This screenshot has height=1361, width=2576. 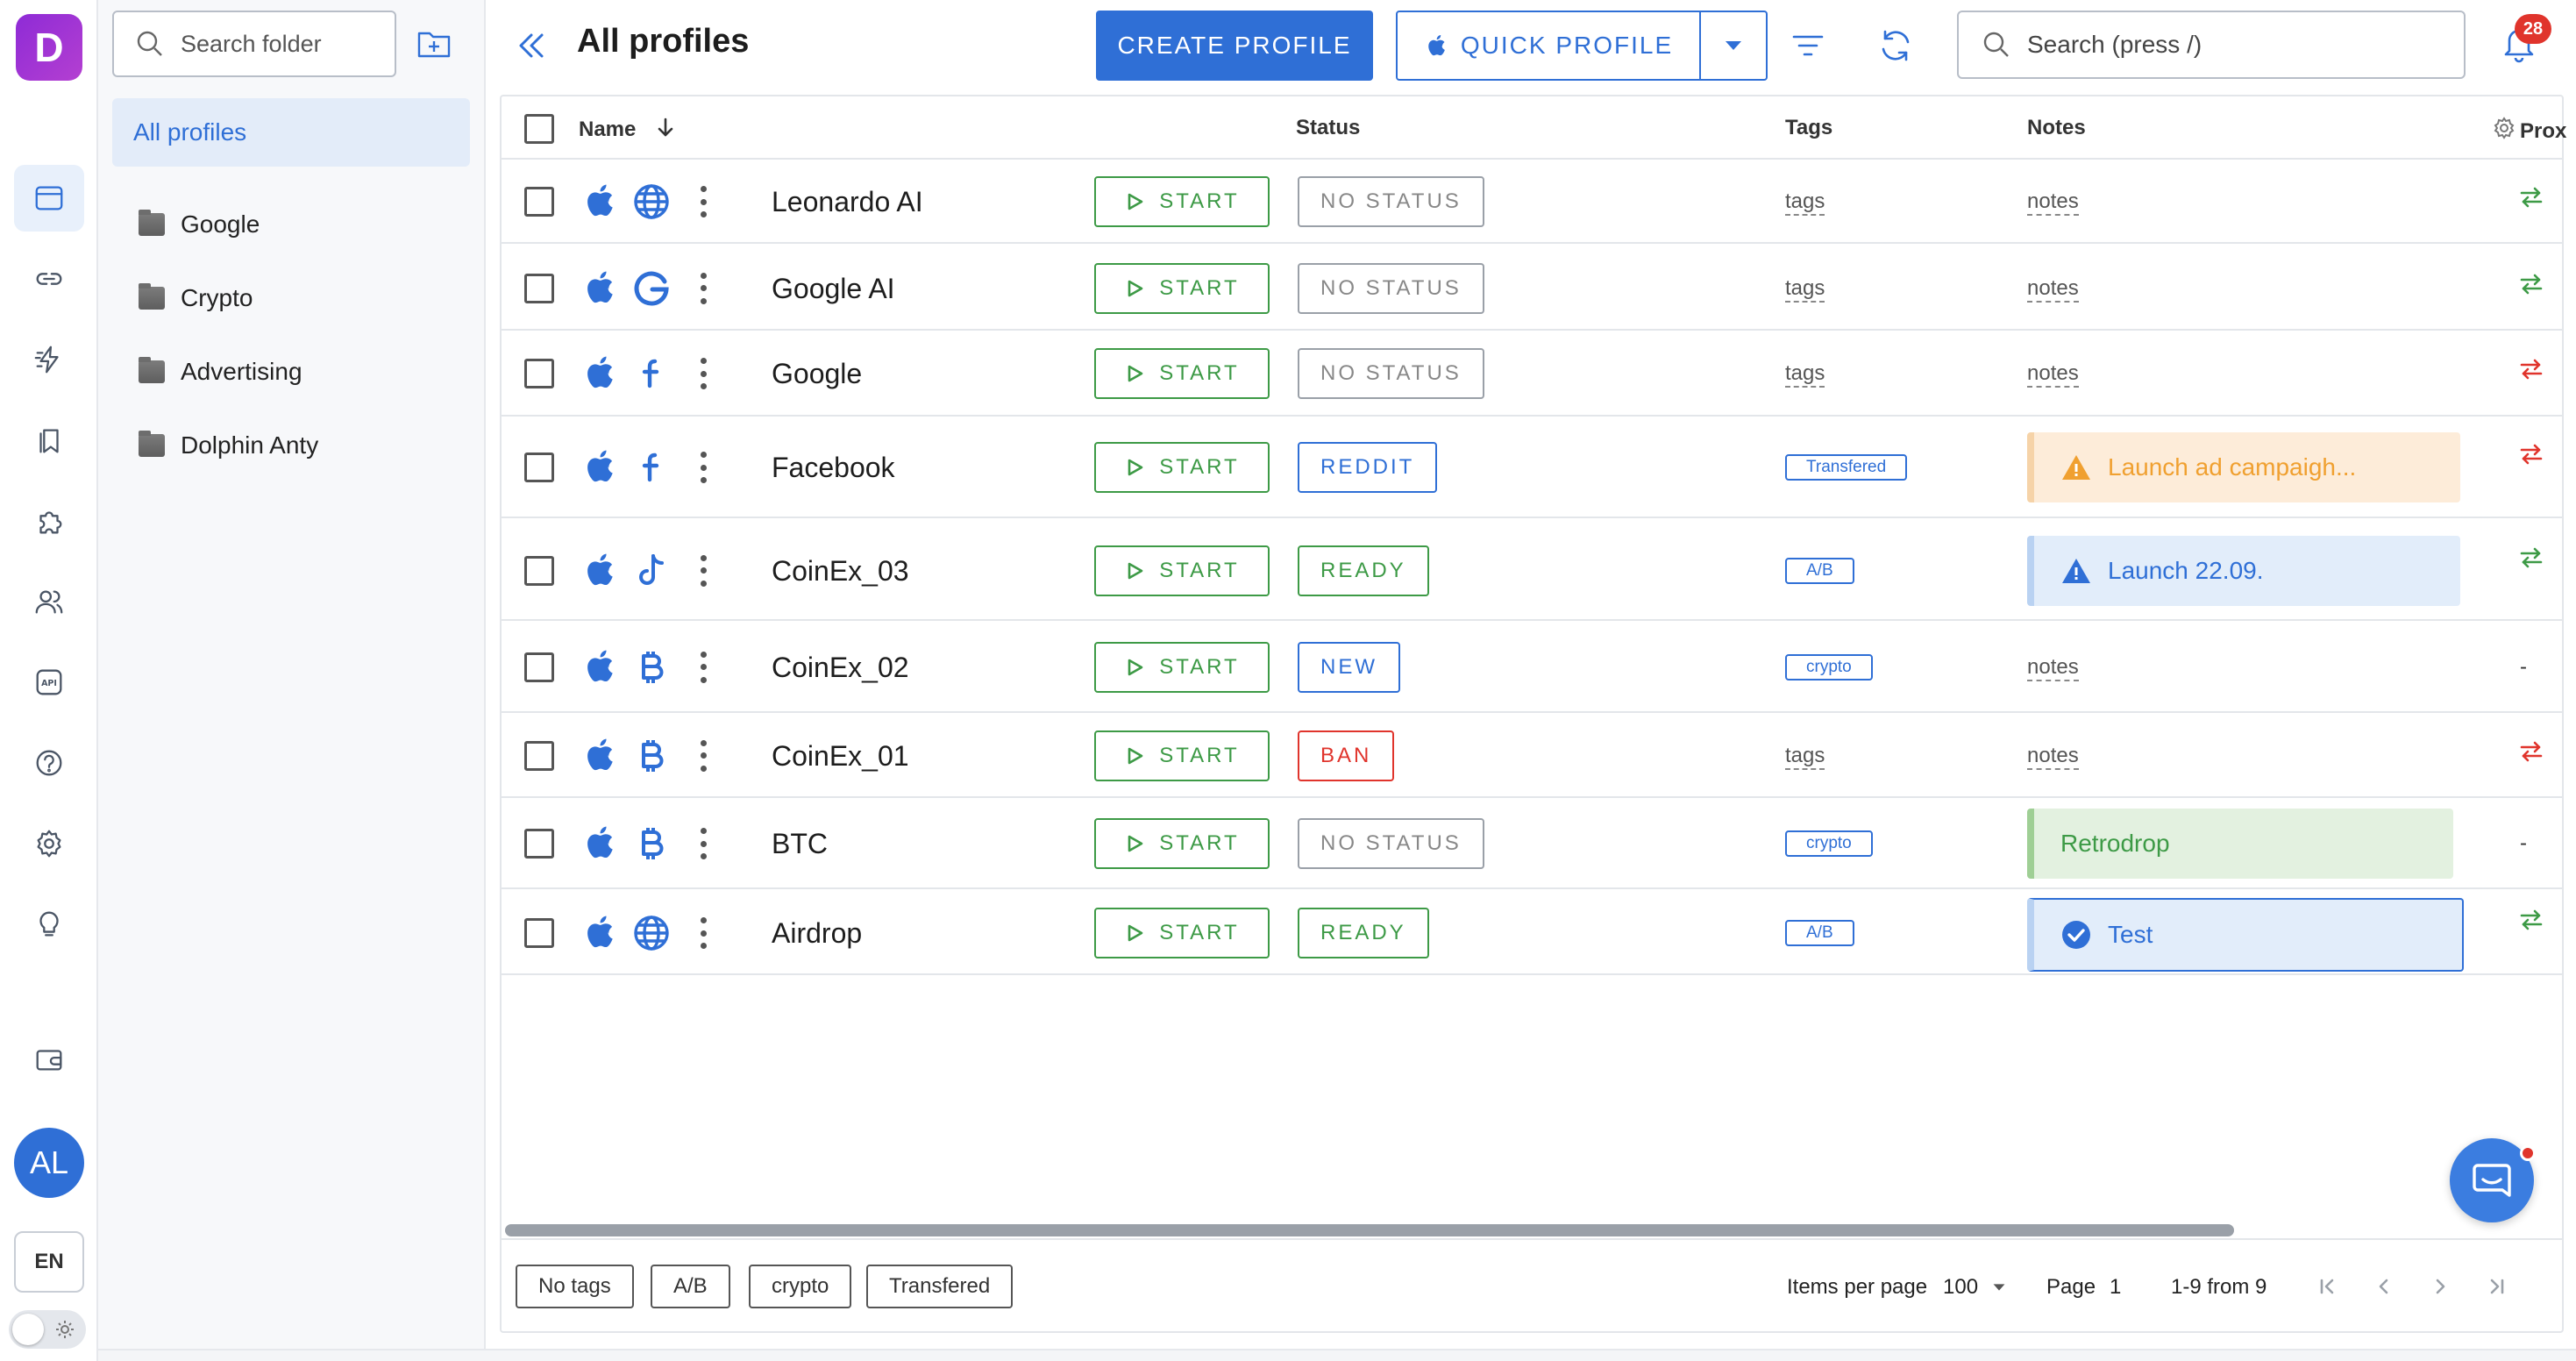 I want to click on tag-filter-no-tags: No tags, so click(x=575, y=1286).